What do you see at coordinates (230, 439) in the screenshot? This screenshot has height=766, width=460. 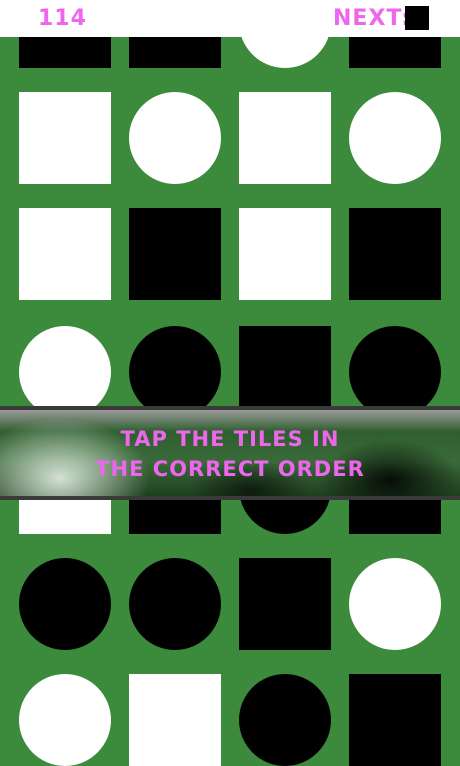 I see `instruction-line-1: TAP THE TILES IN` at bounding box center [230, 439].